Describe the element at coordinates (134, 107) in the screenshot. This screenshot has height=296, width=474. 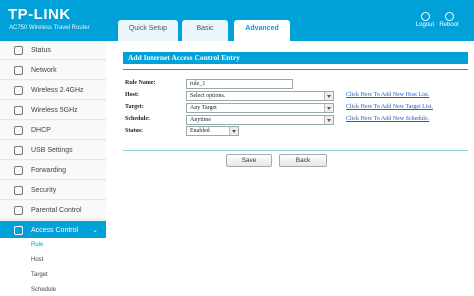
I see `target-label: Target:` at that location.